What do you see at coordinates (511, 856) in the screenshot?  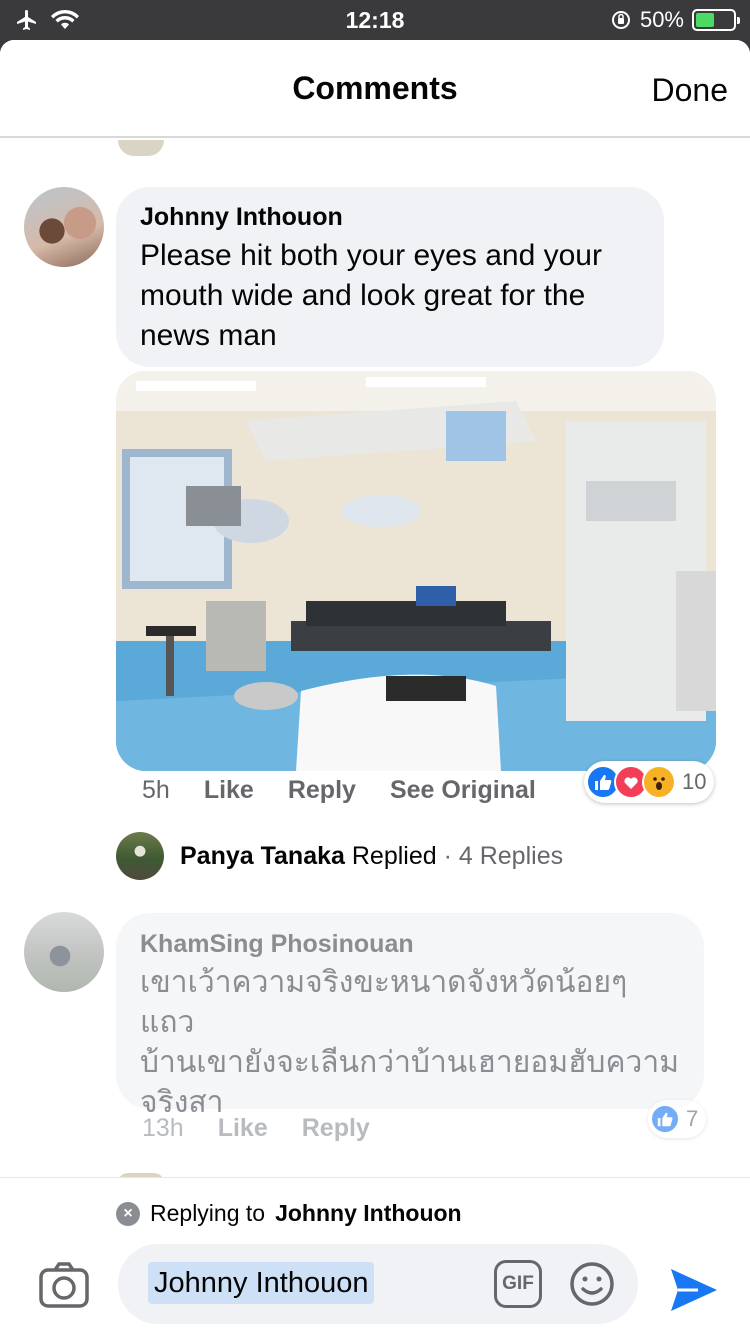 I see `replies-count: 4 Replies` at bounding box center [511, 856].